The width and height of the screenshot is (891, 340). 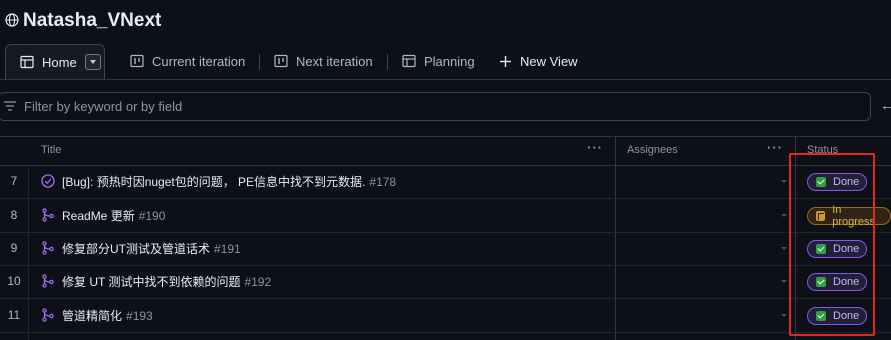 I want to click on view-options-button, so click(x=92, y=62).